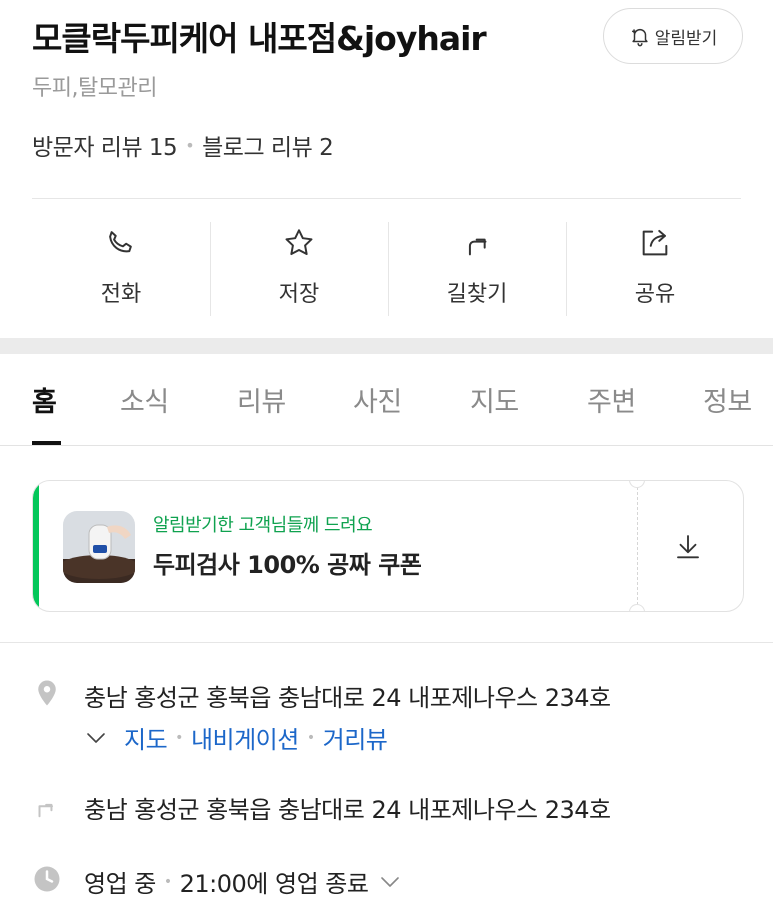 This screenshot has height=902, width=773. What do you see at coordinates (245, 737) in the screenshot?
I see `navigation-link: 내비게이션` at bounding box center [245, 737].